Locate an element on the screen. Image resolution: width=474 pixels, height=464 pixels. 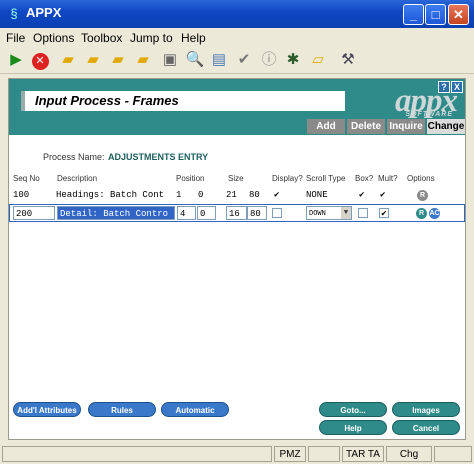
row-scroll-type: NONE is located at coordinates (317, 195).